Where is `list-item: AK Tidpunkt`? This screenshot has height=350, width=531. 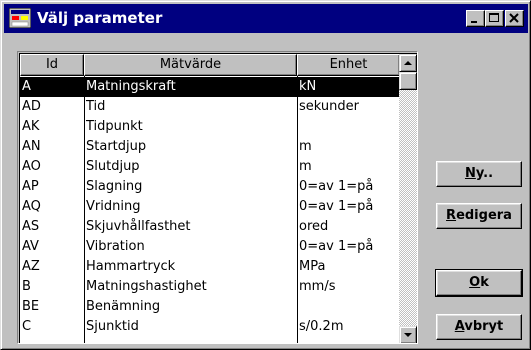 list-item: AK Tidpunkt is located at coordinates (210, 127).